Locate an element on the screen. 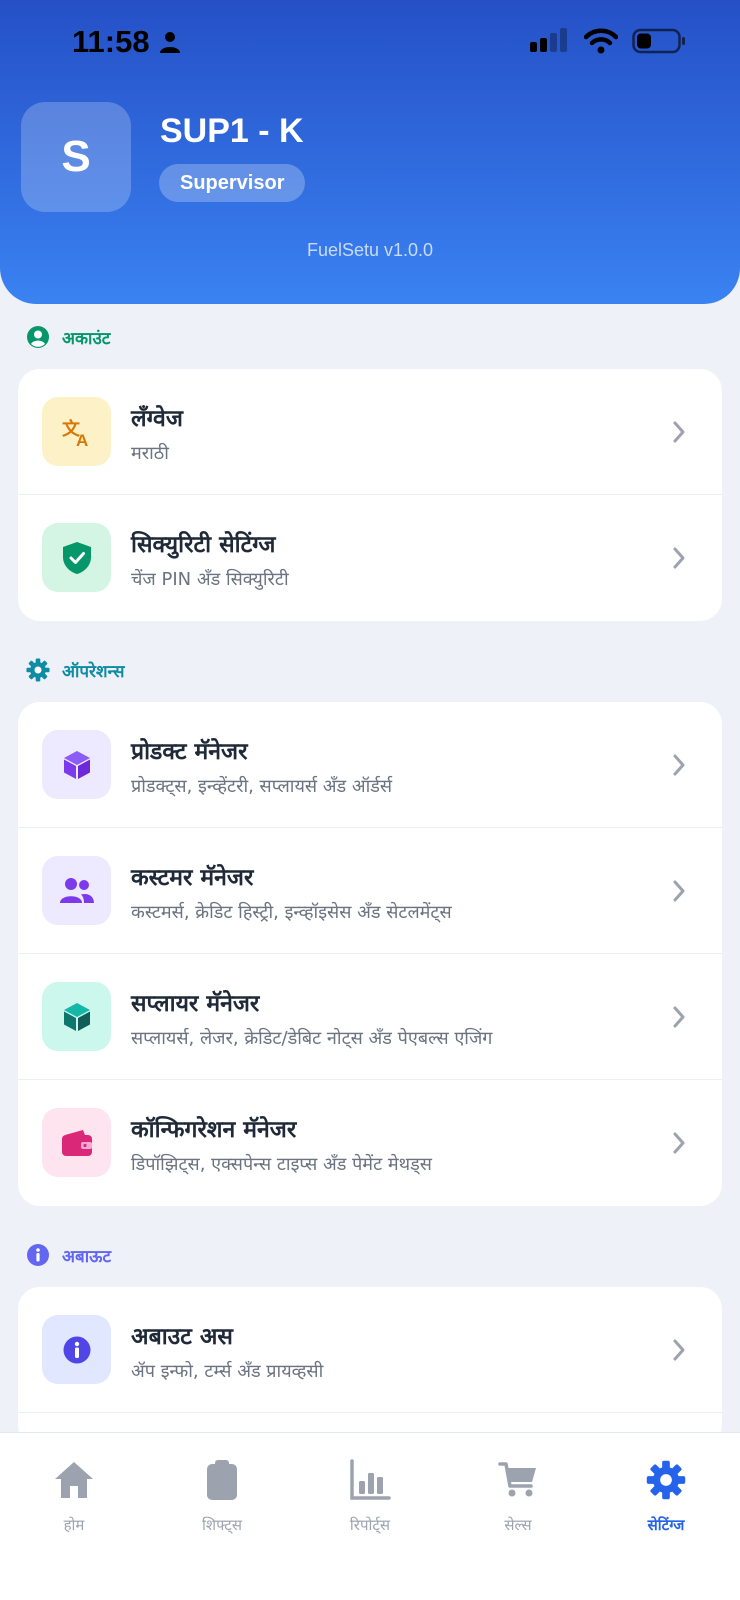 The image size is (740, 1600). row-subtitle: चेंज PIN अँड सिक्युरिटी is located at coordinates (210, 579).